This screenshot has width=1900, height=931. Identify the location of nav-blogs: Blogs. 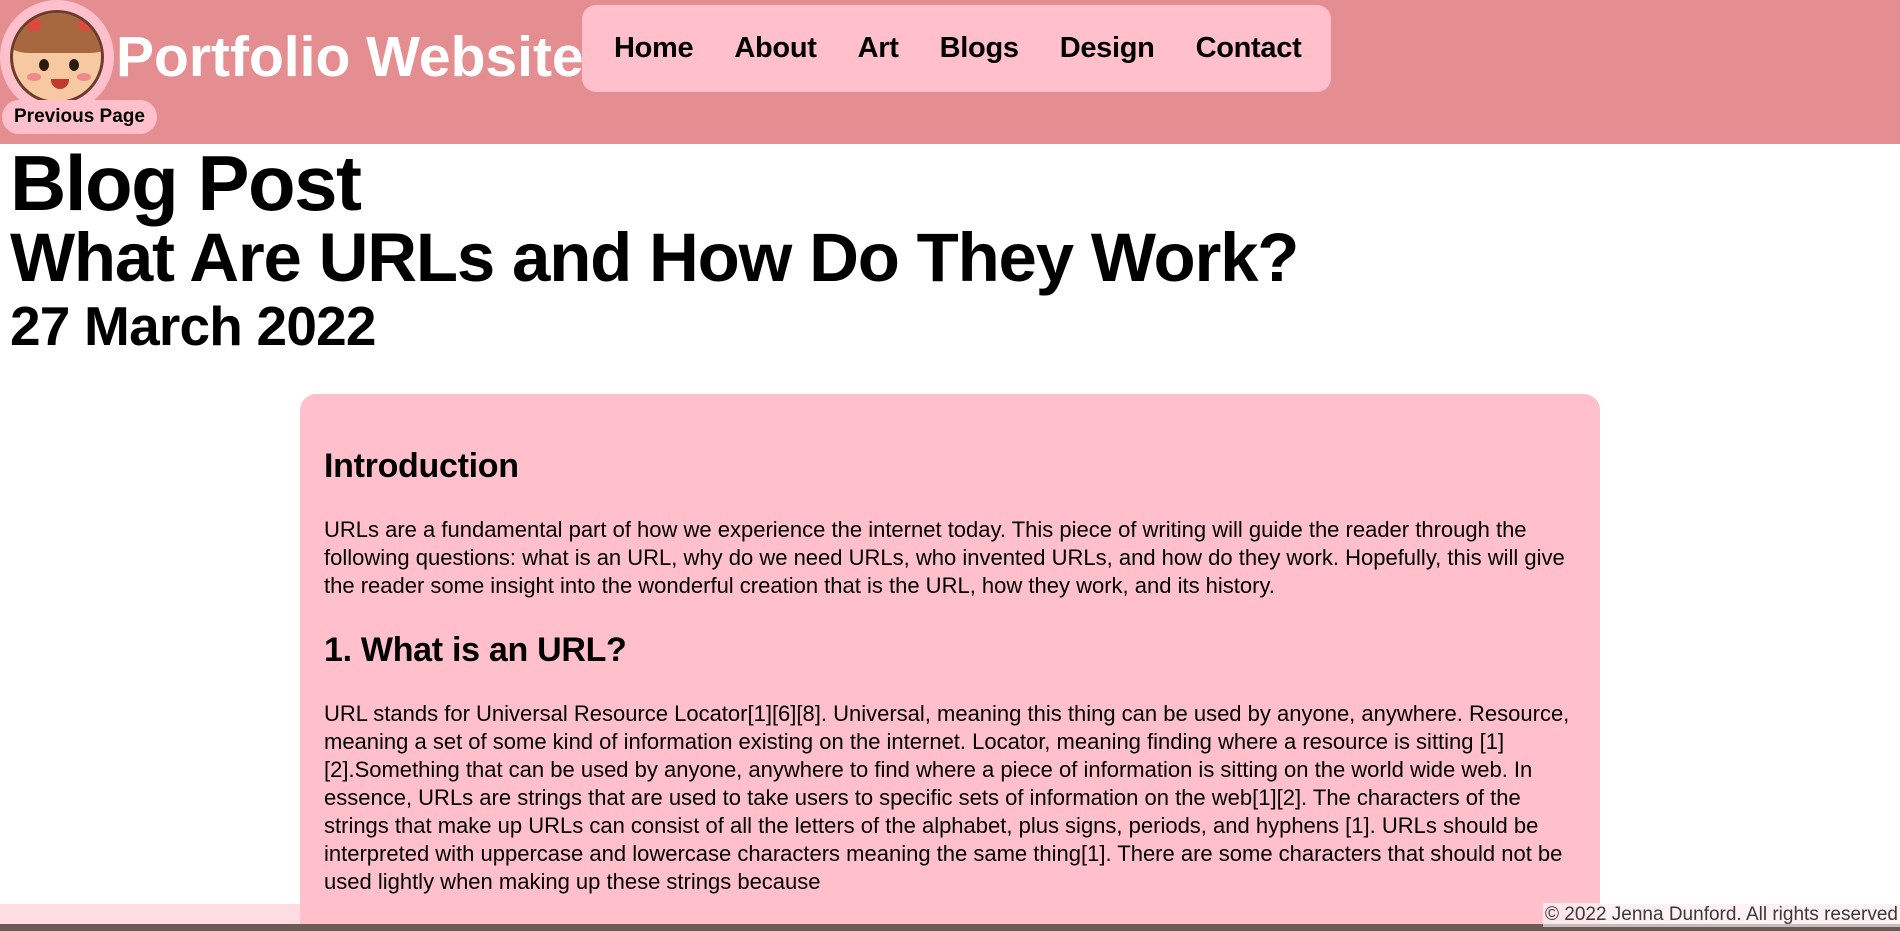
(979, 48).